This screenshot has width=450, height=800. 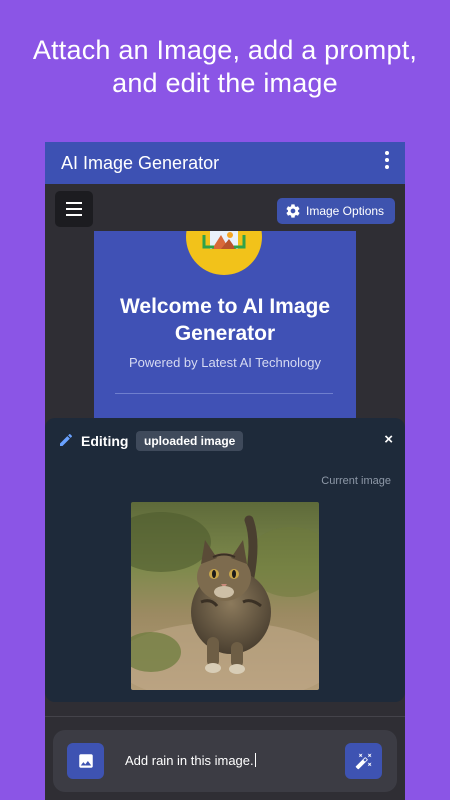 I want to click on welcome-title: Welcome to AI Image Generator, so click(x=225, y=320).